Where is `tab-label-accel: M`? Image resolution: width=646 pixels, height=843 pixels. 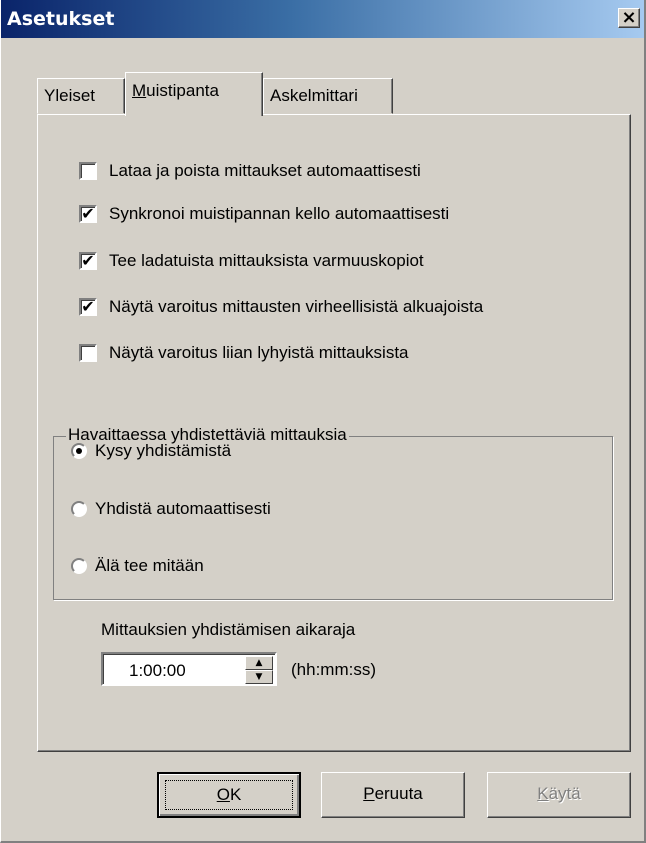 tab-label-accel: M is located at coordinates (139, 90).